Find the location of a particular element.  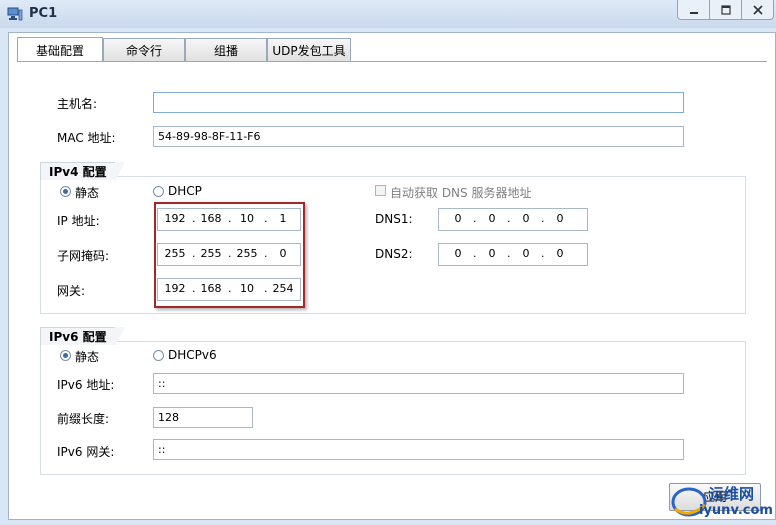

dns2-input: 0. 0. 0. 0 is located at coordinates (513, 254).